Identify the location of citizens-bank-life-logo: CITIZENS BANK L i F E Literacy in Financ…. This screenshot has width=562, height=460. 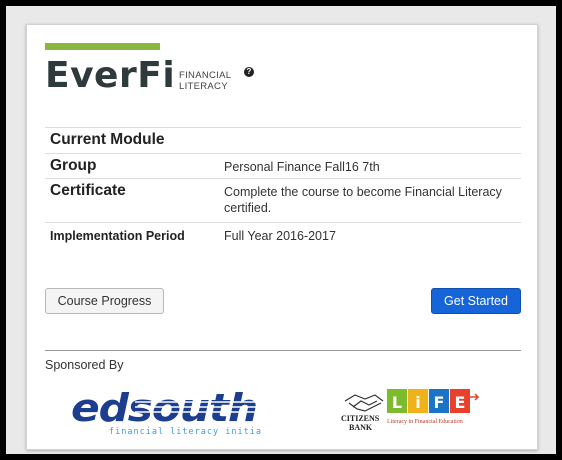
(410, 410).